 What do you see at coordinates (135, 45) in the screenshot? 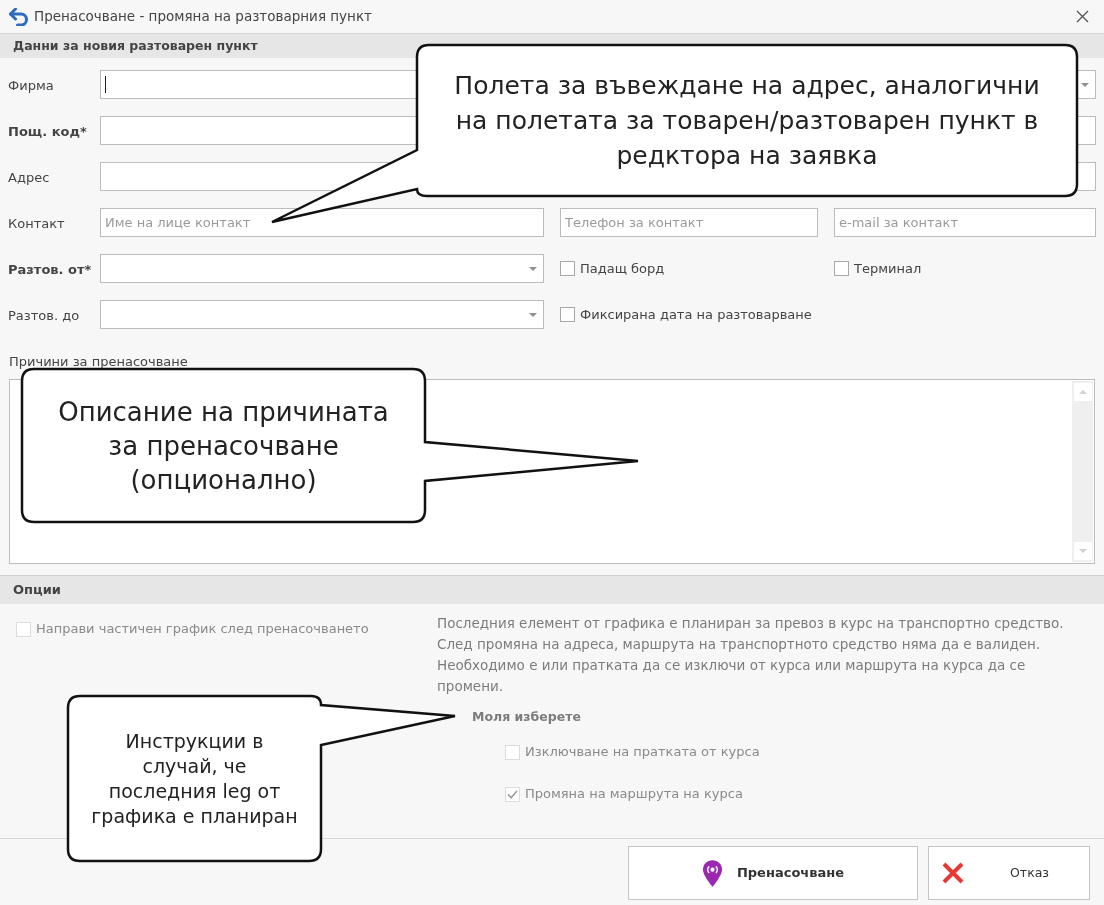
I see `section-title: Данни за новия разтоварен пункт` at bounding box center [135, 45].